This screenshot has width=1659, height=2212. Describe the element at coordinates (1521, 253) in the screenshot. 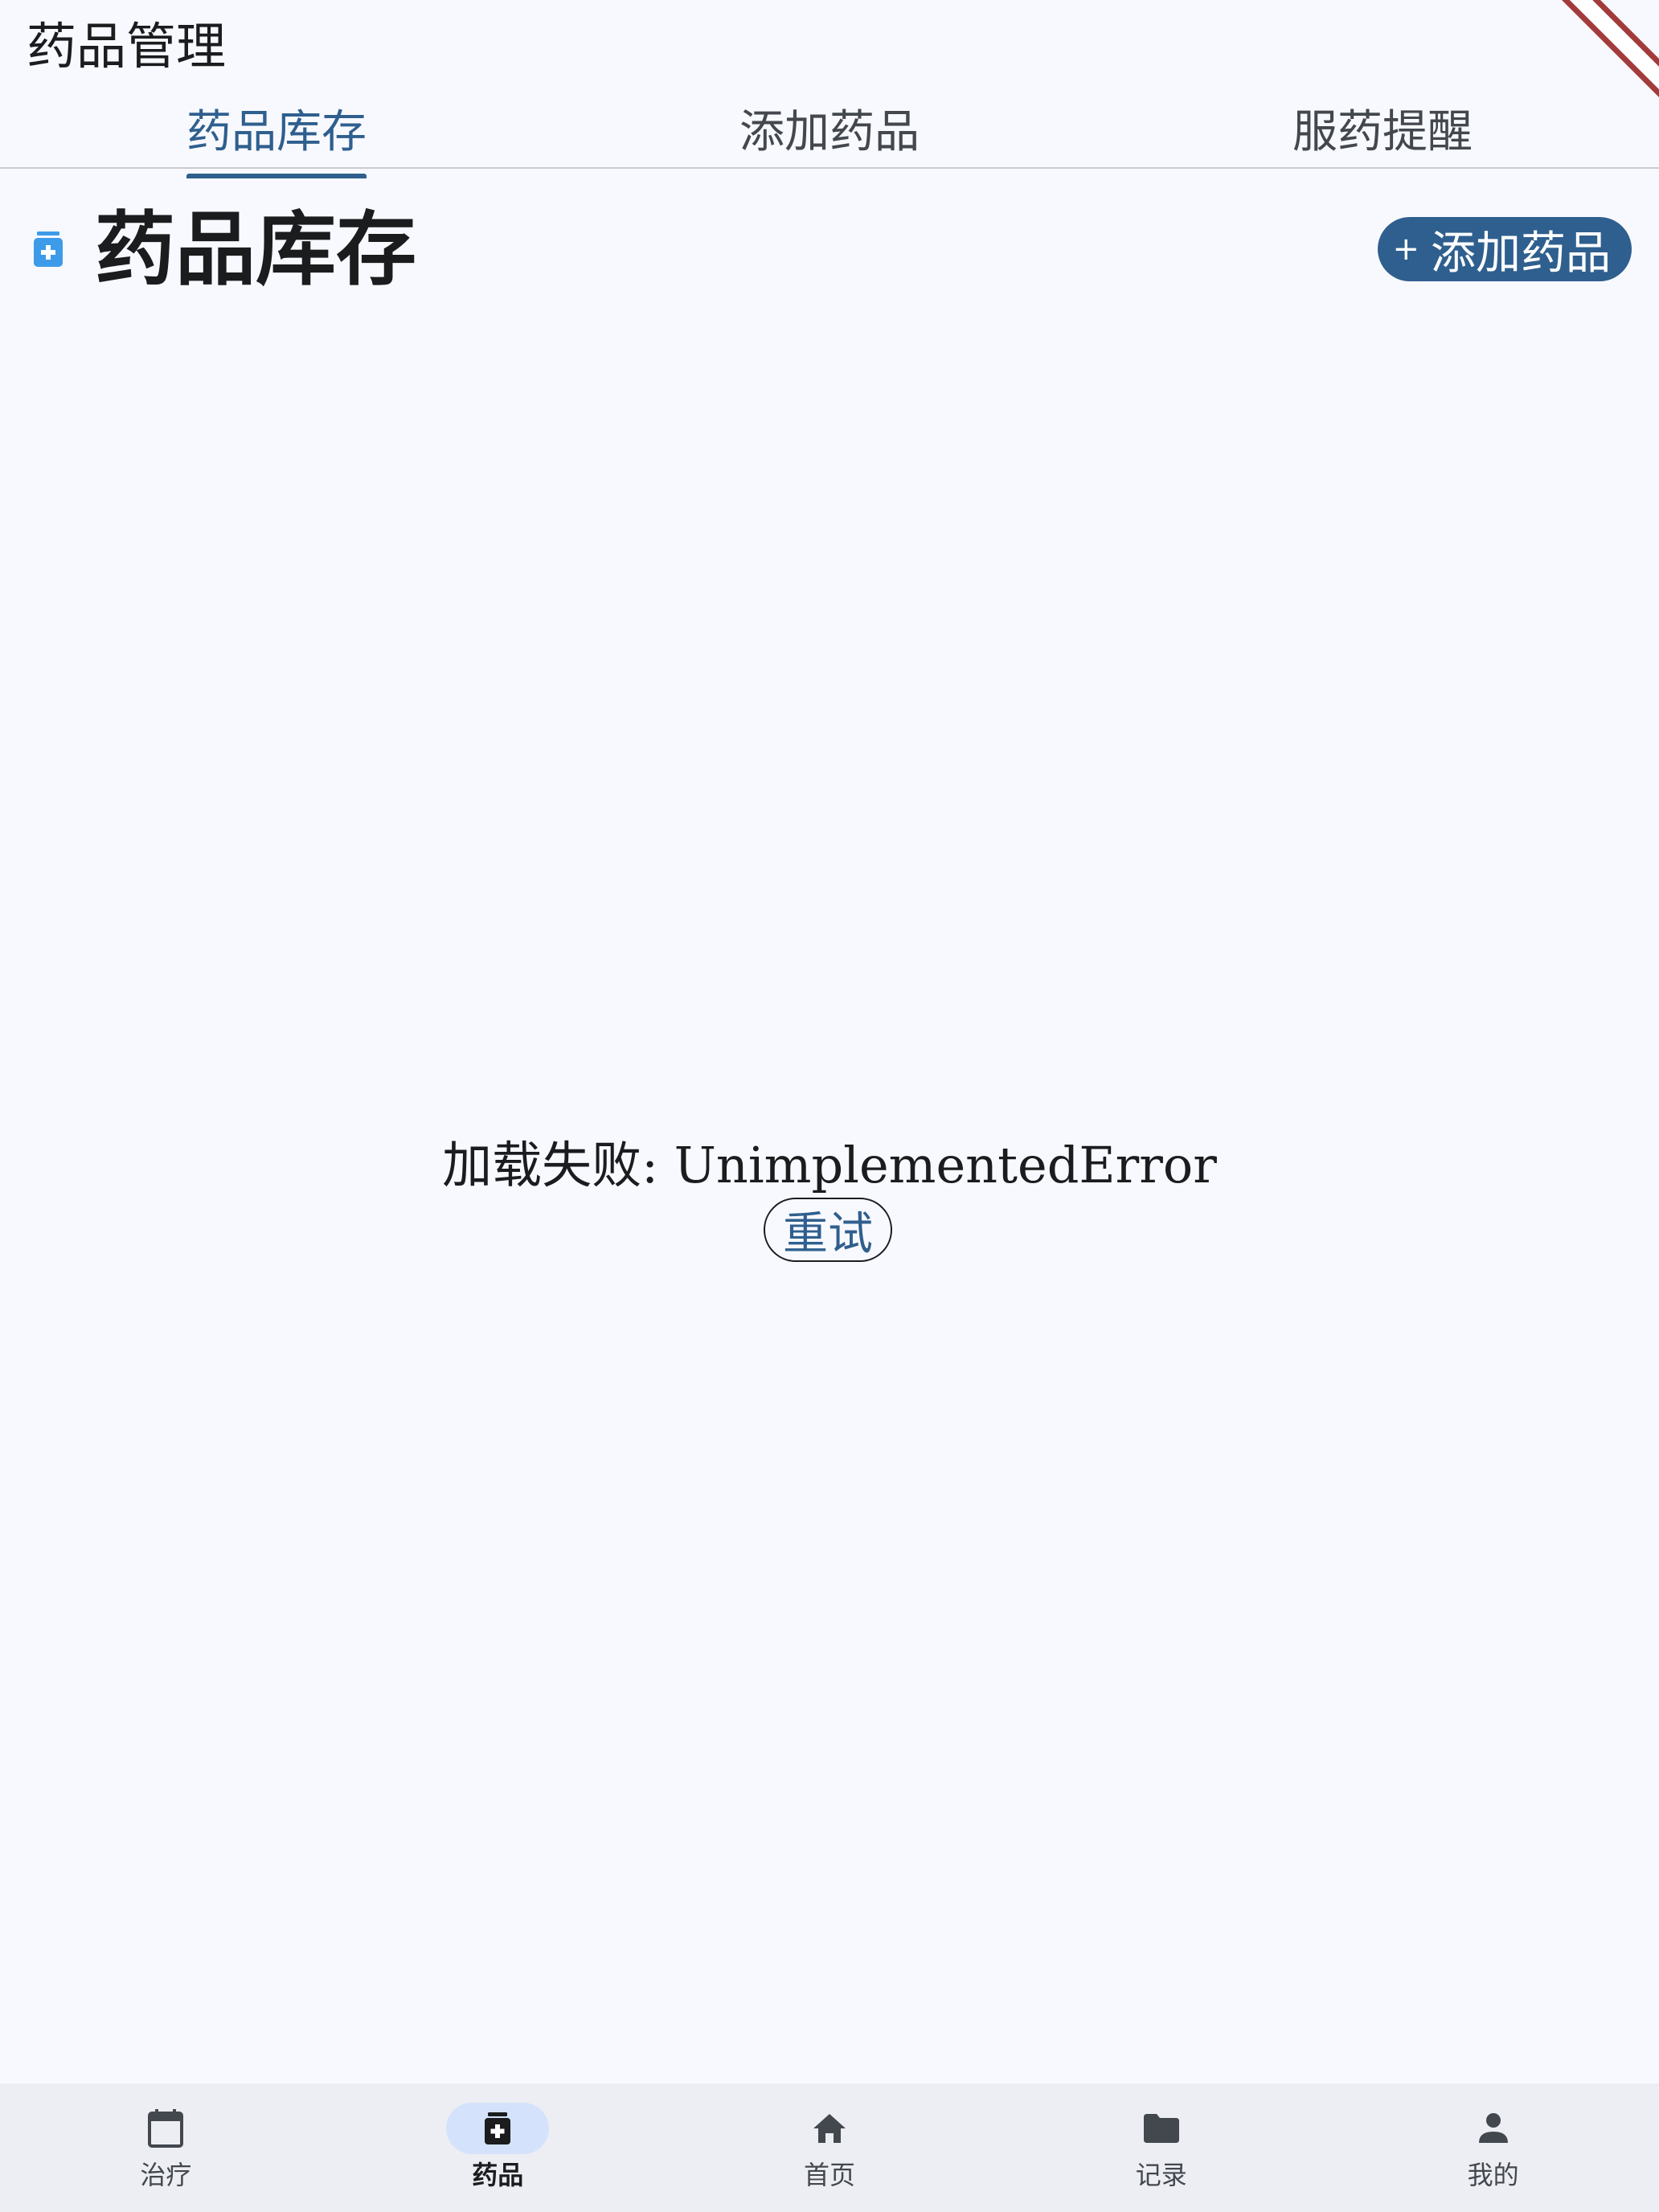

I see `add-medicine-button-label: 添加药品` at that location.